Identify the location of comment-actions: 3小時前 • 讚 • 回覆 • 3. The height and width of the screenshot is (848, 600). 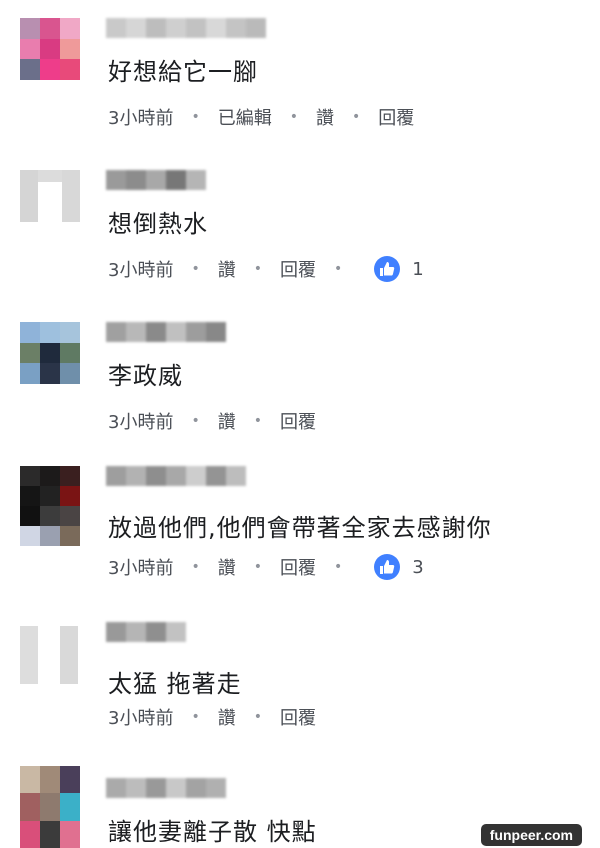
(266, 567).